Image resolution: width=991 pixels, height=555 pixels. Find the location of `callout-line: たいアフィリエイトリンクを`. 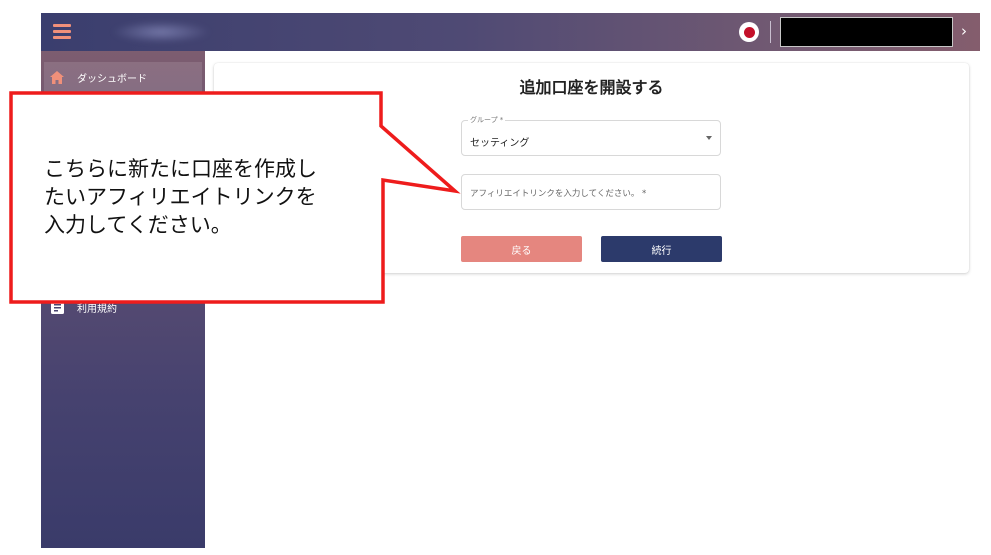

callout-line: たいアフィリエイトリンクを is located at coordinates (180, 197).